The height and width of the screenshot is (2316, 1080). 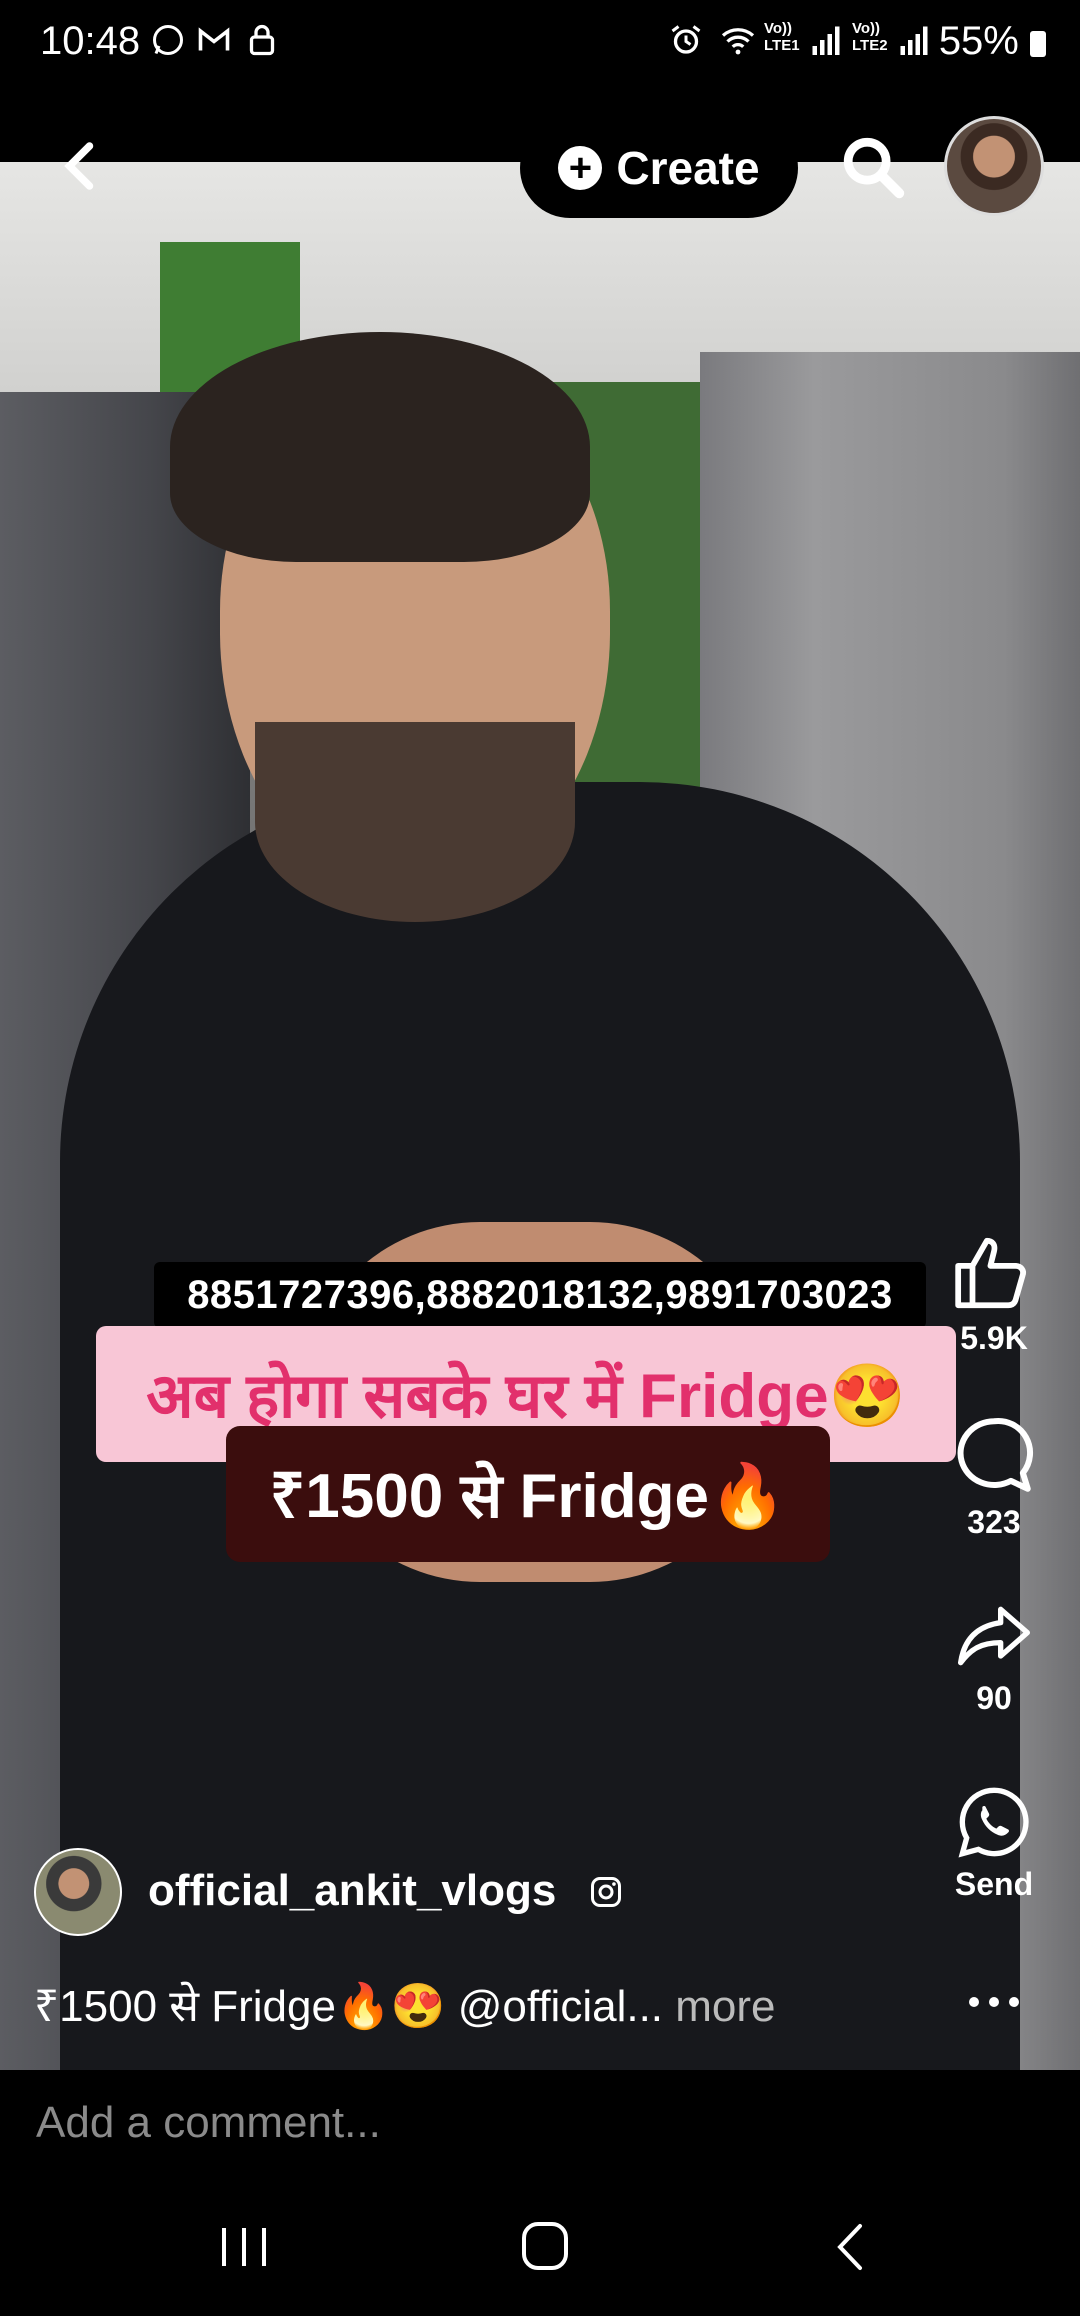 I want to click on lte1-label: Vo)) LTE1, so click(x=782, y=37).